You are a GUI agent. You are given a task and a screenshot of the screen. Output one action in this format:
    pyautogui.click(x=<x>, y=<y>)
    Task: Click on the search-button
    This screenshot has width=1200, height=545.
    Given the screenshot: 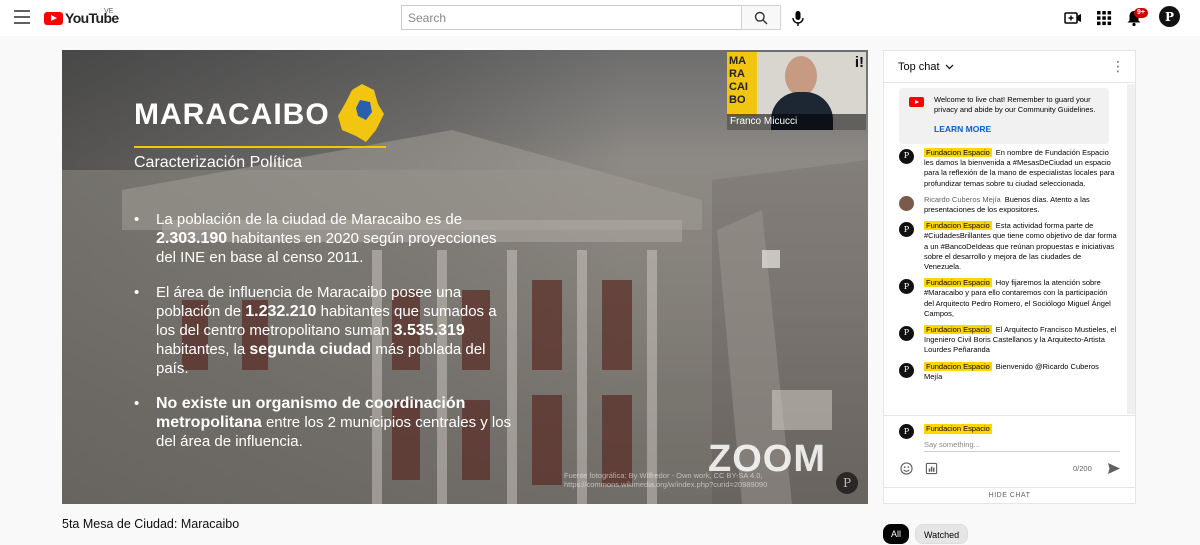 What is the action you would take?
    pyautogui.click(x=761, y=17)
    